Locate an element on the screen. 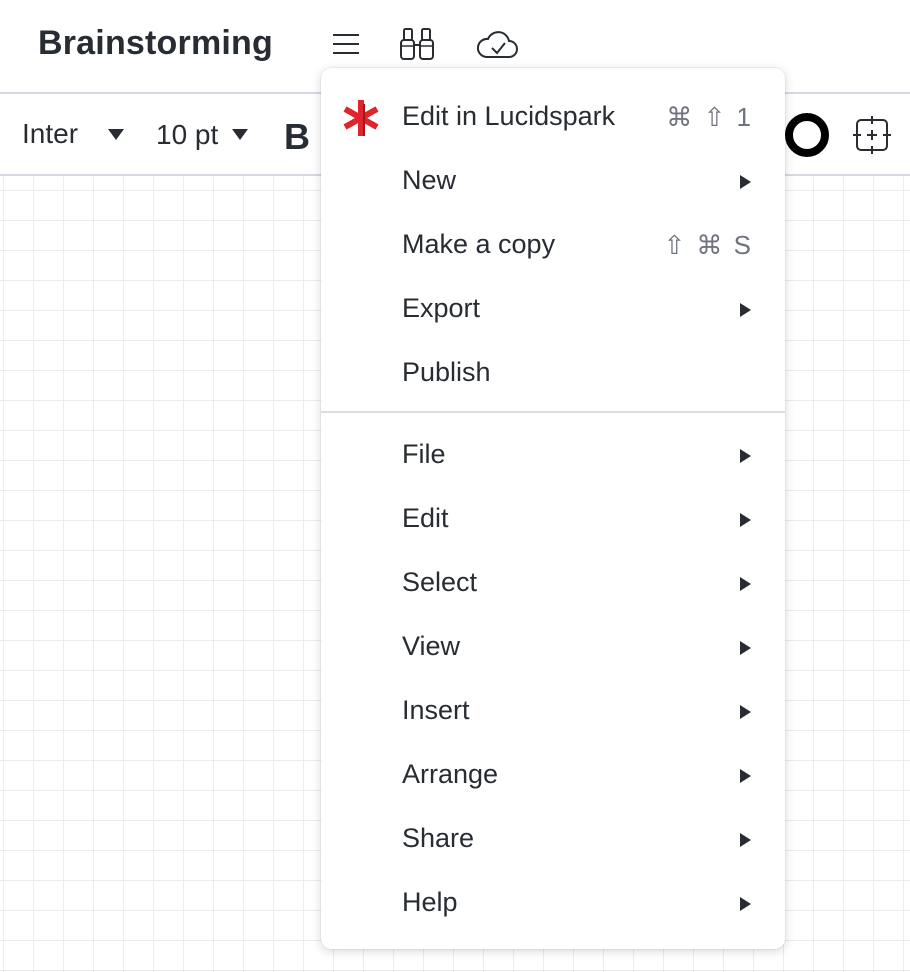  bold-button: B is located at coordinates (297, 137).